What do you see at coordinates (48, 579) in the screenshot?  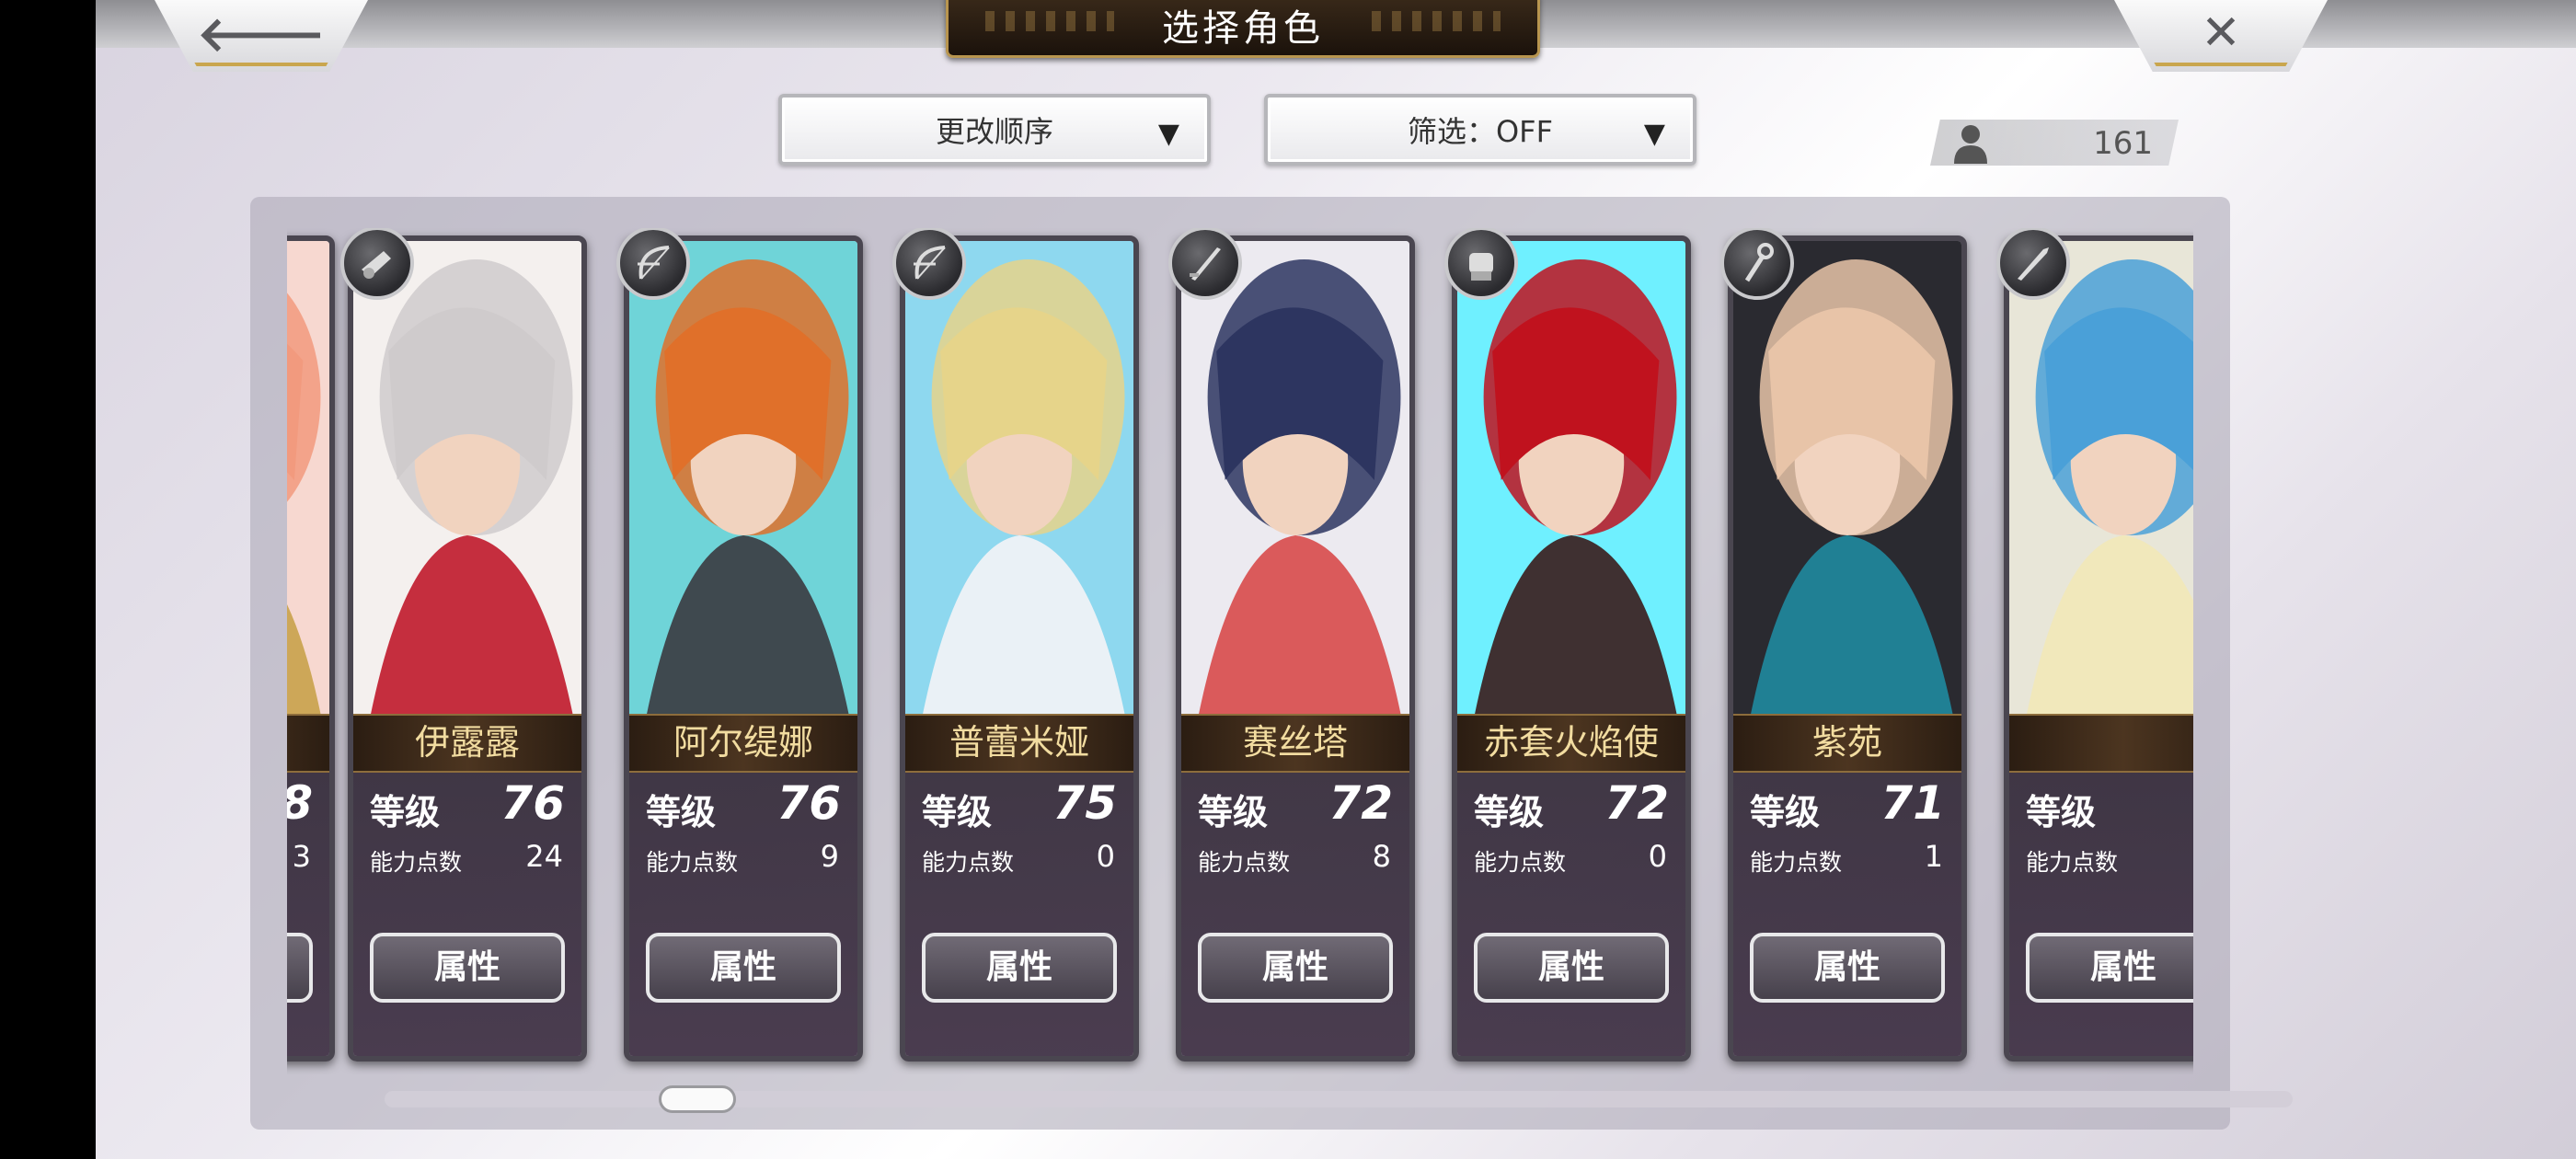 I see `left-black-bar` at bounding box center [48, 579].